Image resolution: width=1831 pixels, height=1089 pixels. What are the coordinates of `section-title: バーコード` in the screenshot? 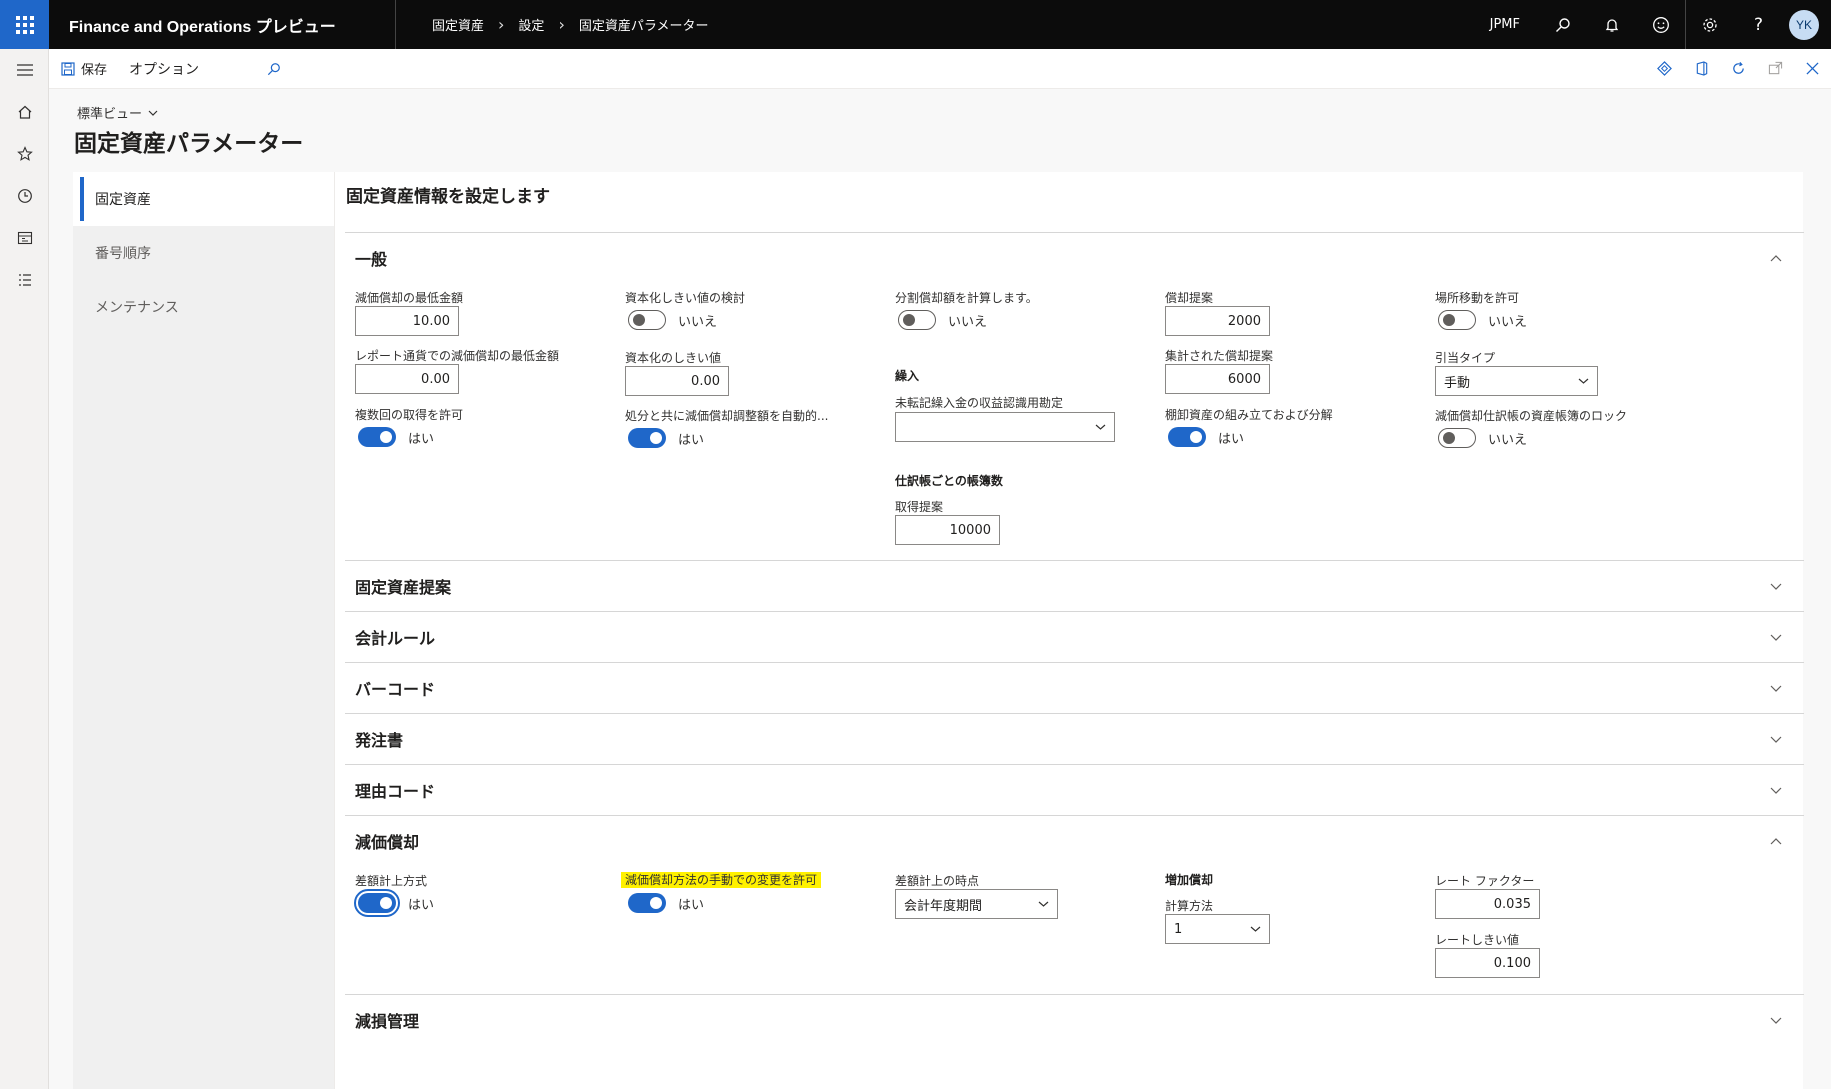 It's located at (395, 689).